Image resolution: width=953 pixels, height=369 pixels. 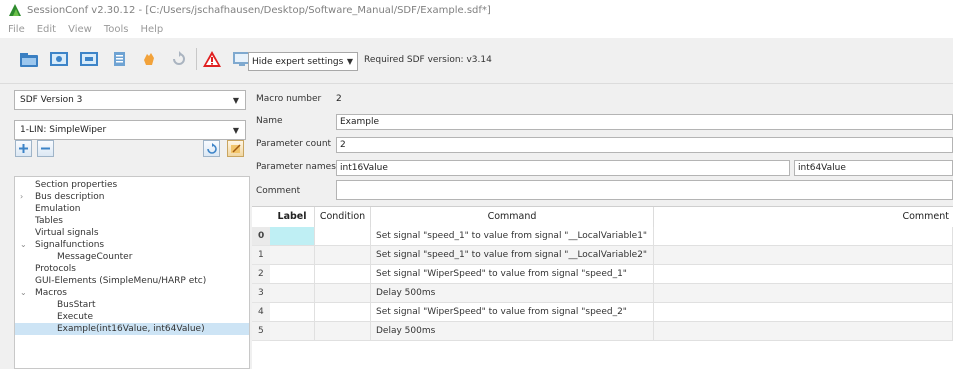 I want to click on macro-number-label: Macro number, so click(x=289, y=99).